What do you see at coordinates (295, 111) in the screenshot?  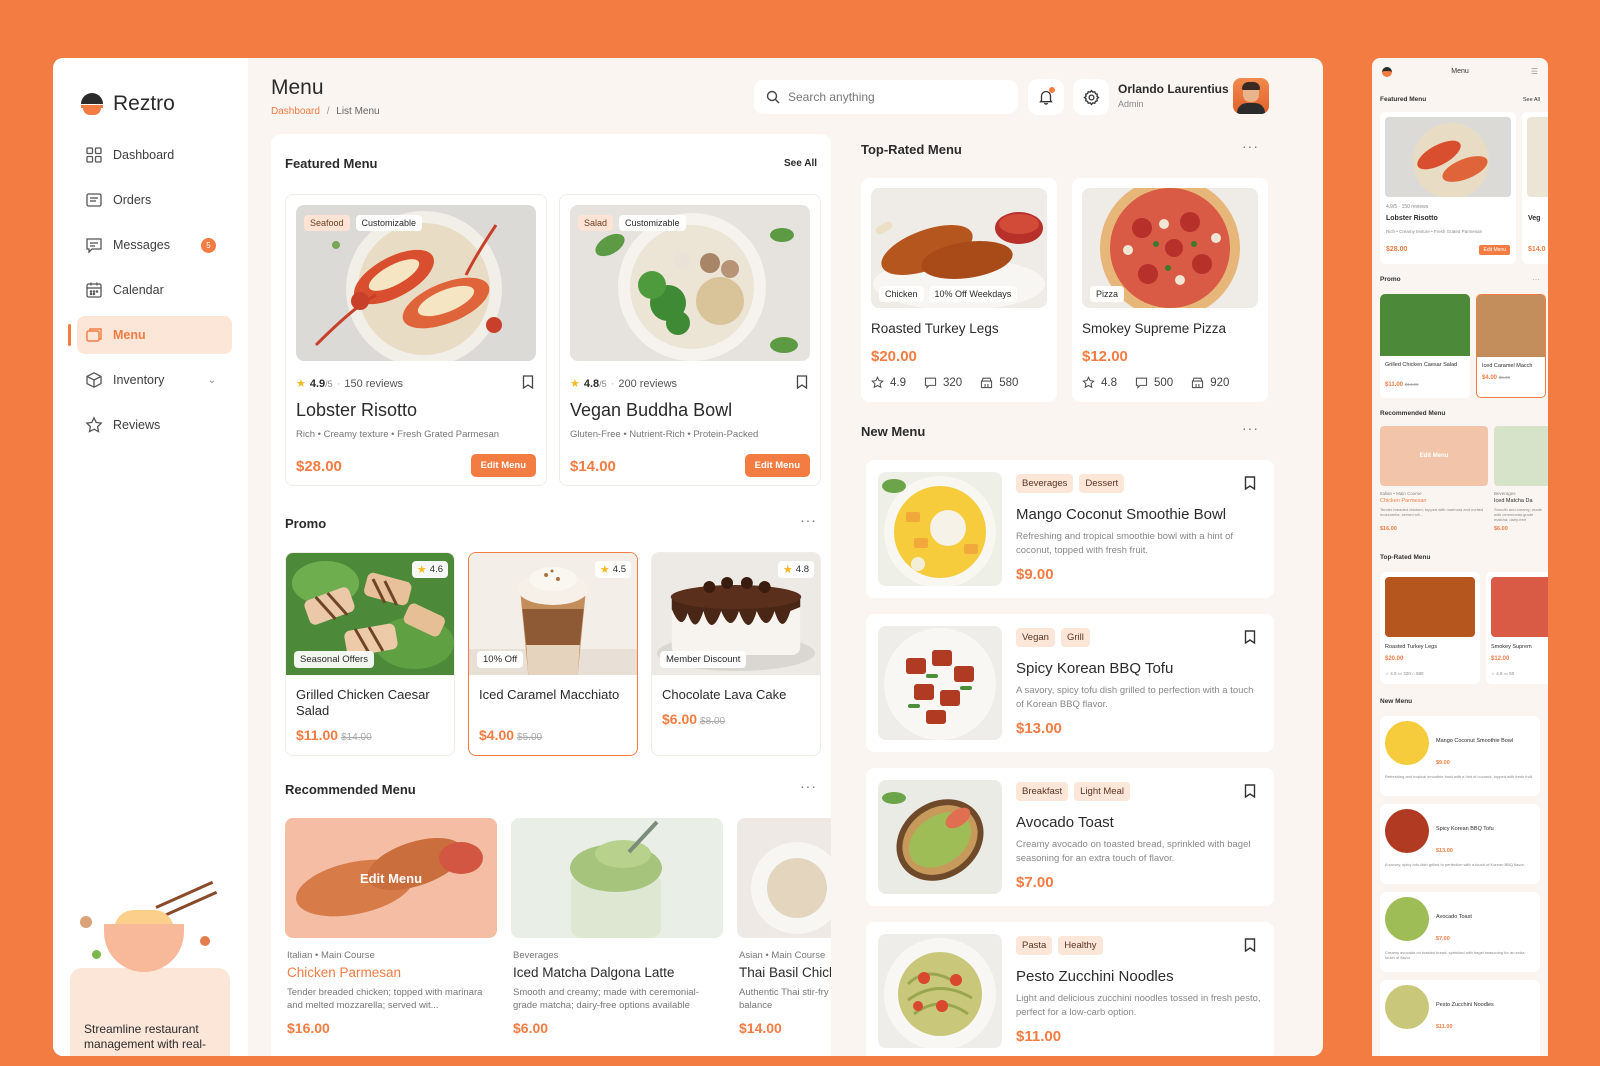 I see `breadcrumb-link-dashboard: Dashboard` at bounding box center [295, 111].